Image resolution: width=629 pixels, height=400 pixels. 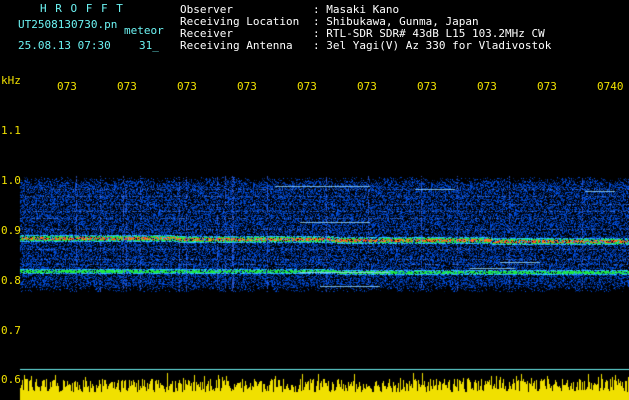 What do you see at coordinates (149, 45) in the screenshot?
I see `meteor-count: 31_` at bounding box center [149, 45].